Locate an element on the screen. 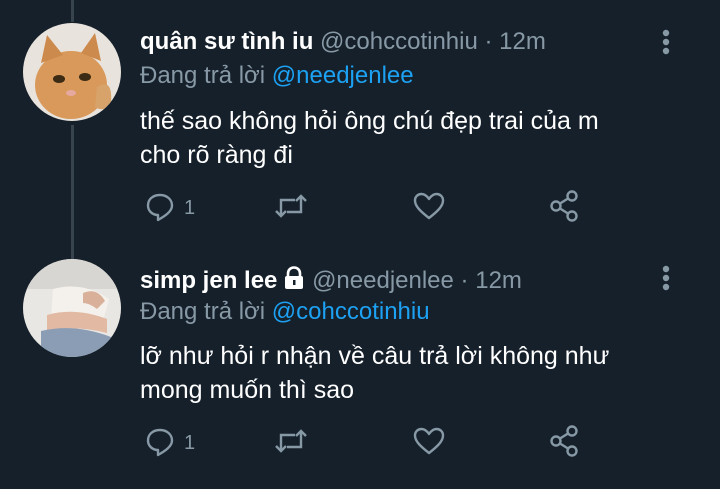 Image resolution: width=720 pixels, height=489 pixels. display-name: simp jen lee is located at coordinates (208, 280).